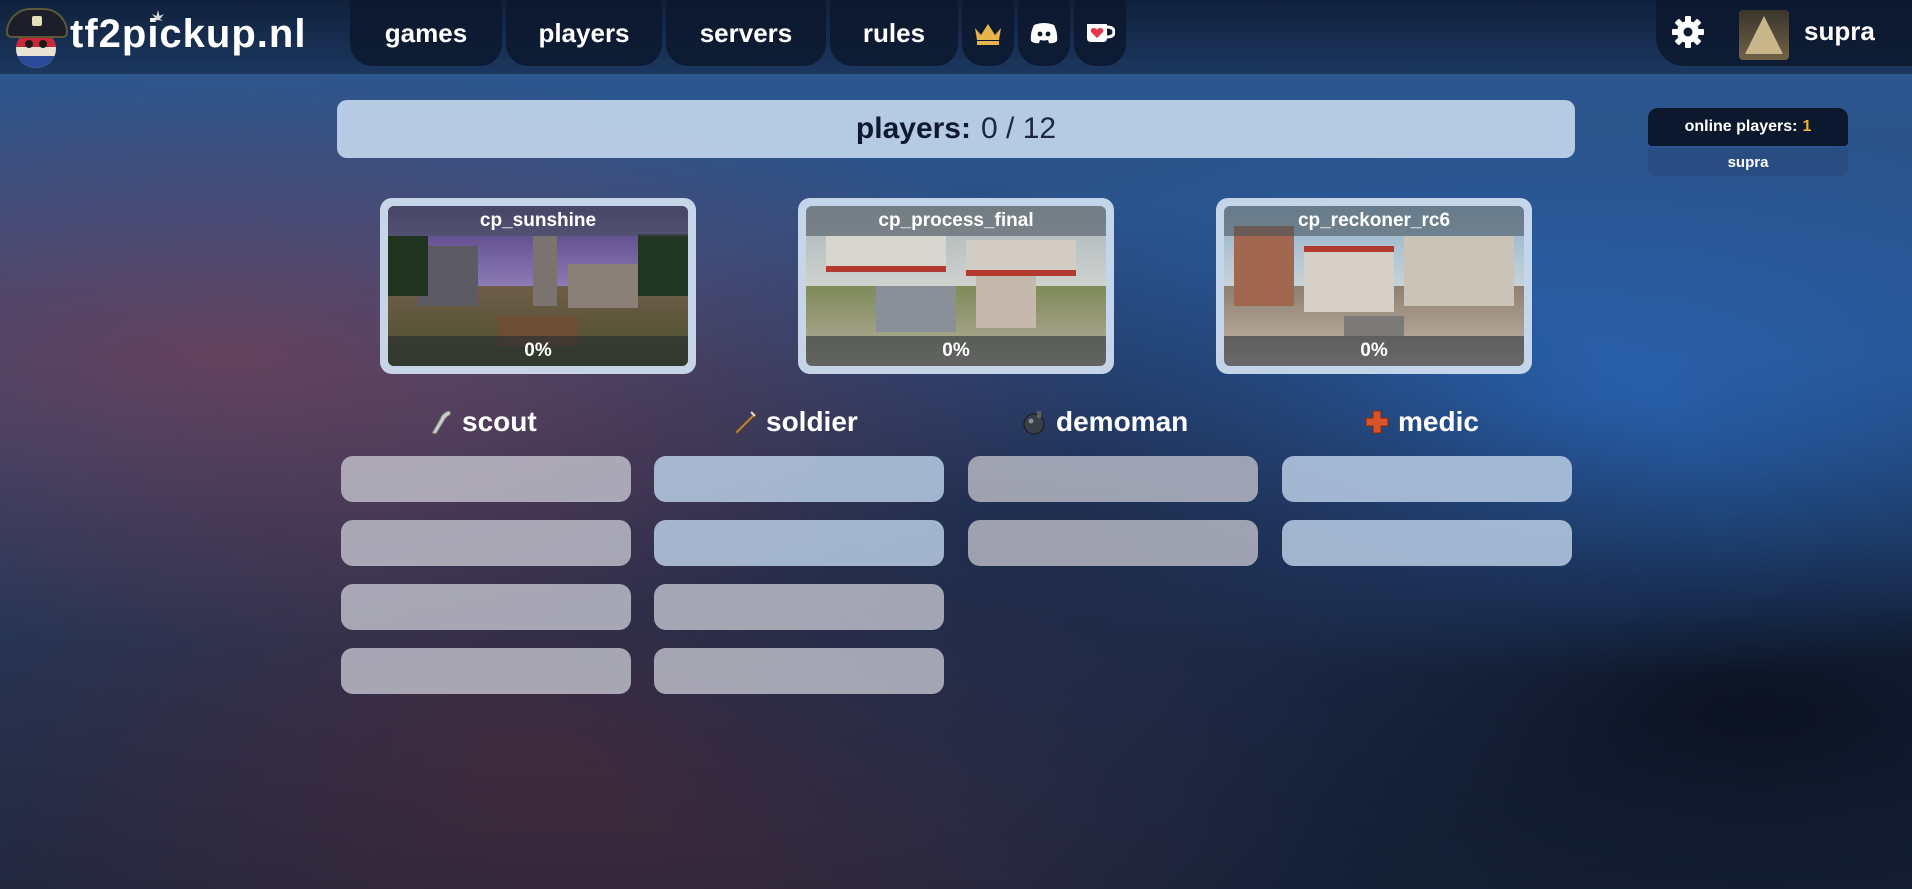 Image resolution: width=1912 pixels, height=889 pixels. What do you see at coordinates (1764, 35) in the screenshot?
I see `avatar` at bounding box center [1764, 35].